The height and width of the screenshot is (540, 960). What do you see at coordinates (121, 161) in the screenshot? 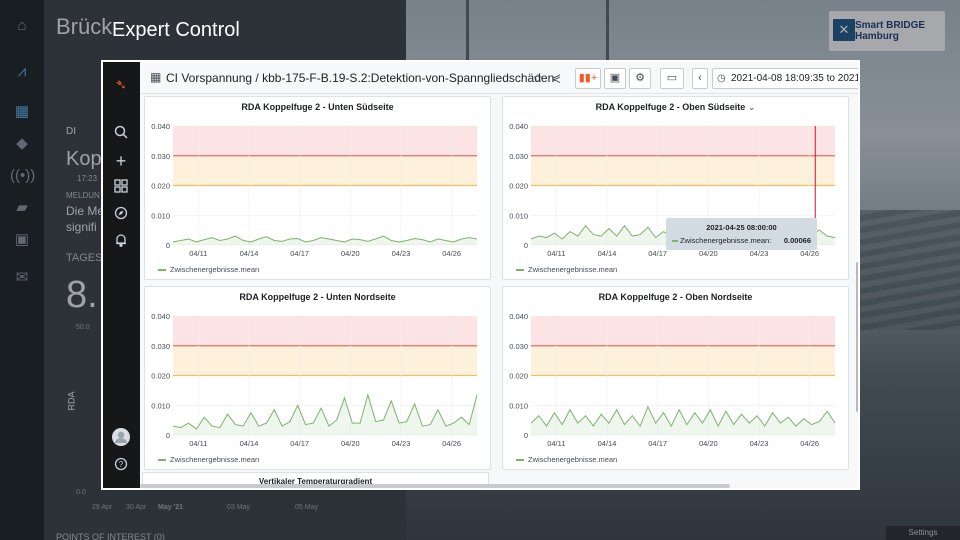
I see `plus-icon: +` at bounding box center [121, 161].